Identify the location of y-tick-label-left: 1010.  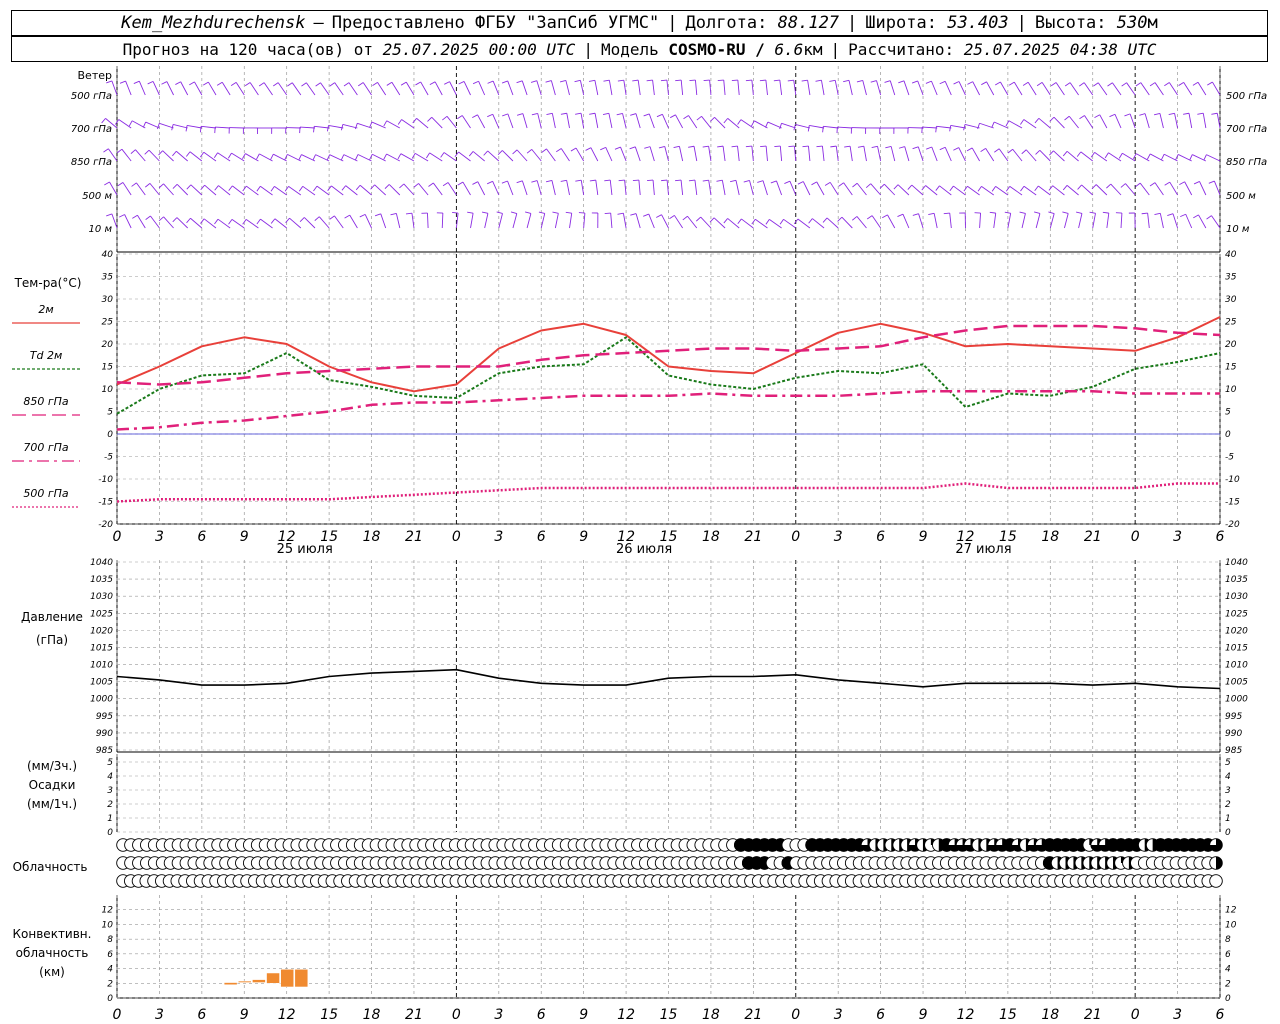
(101, 666).